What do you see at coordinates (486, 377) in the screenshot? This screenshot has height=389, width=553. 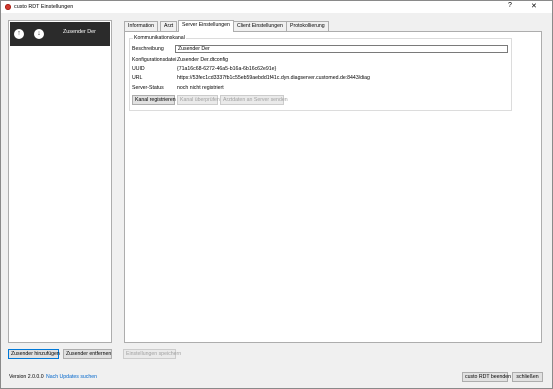 I see `quit-app-button: custo RDT beenden` at bounding box center [486, 377].